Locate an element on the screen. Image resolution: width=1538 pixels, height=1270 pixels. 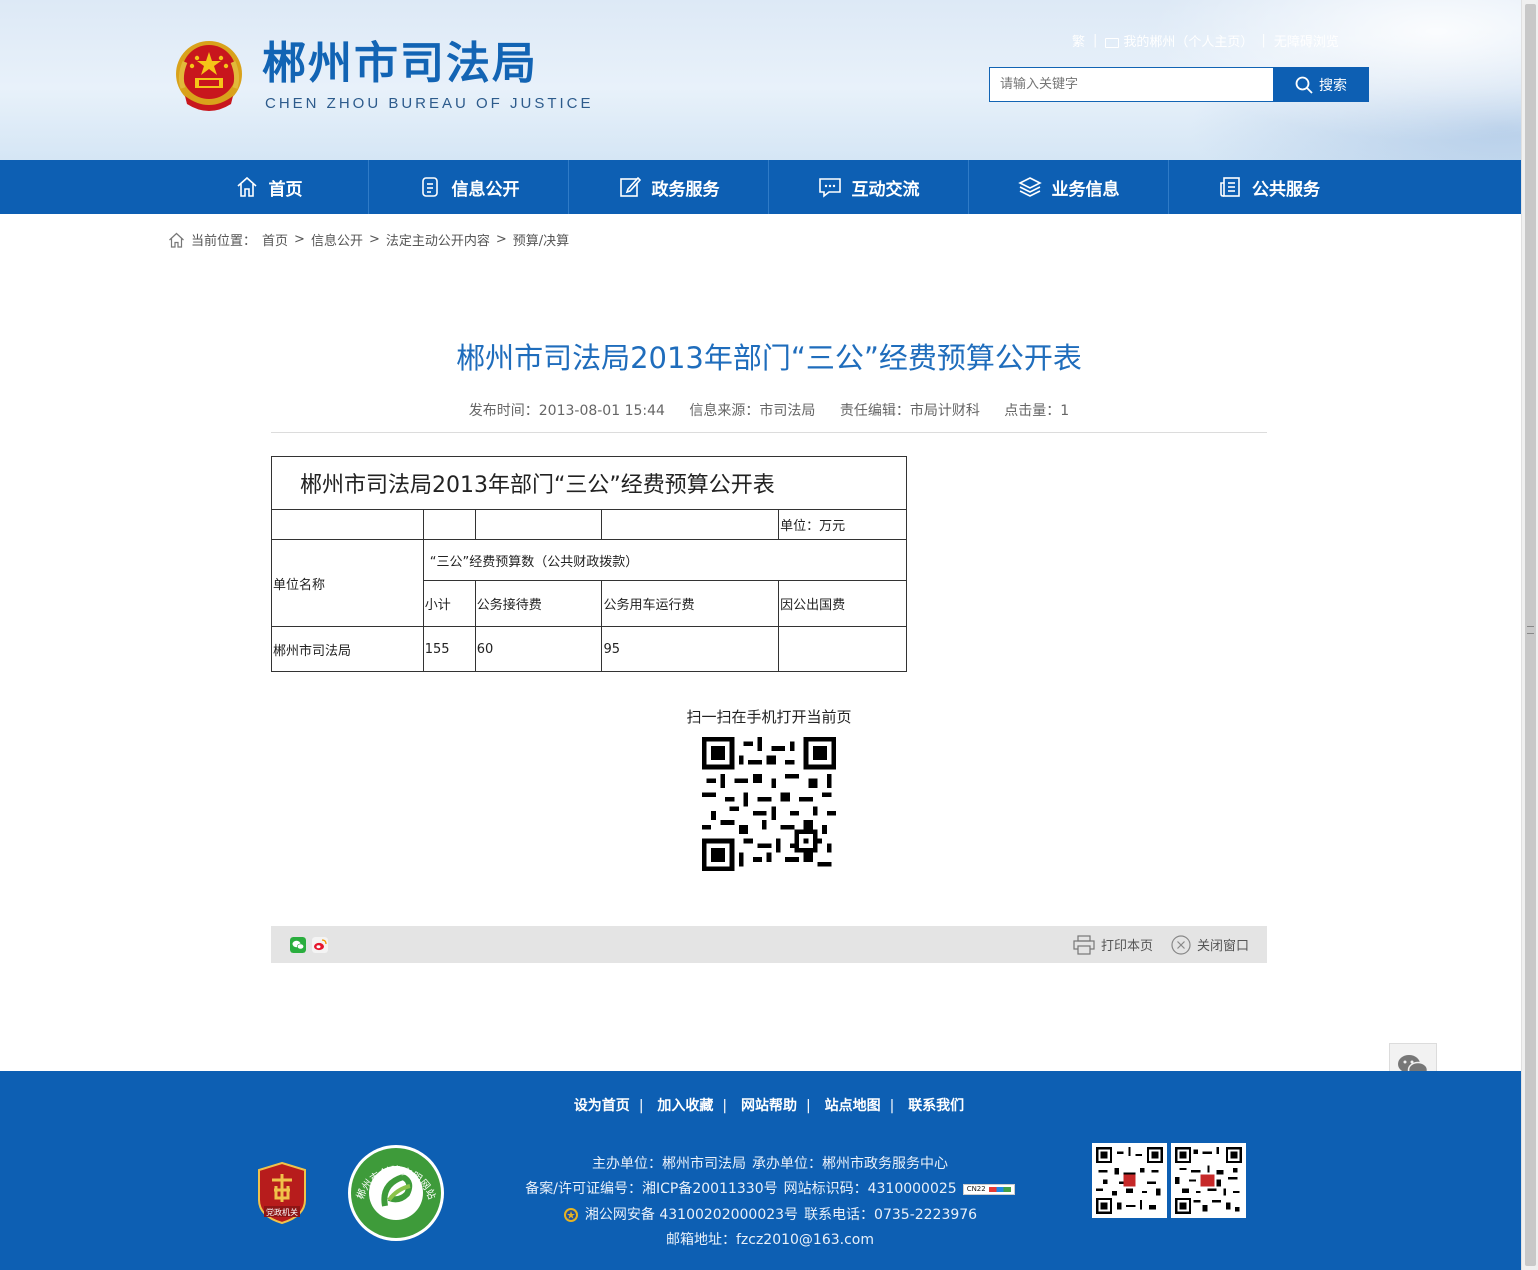
footer-link-contact: 联系我们 is located at coordinates (936, 1106).